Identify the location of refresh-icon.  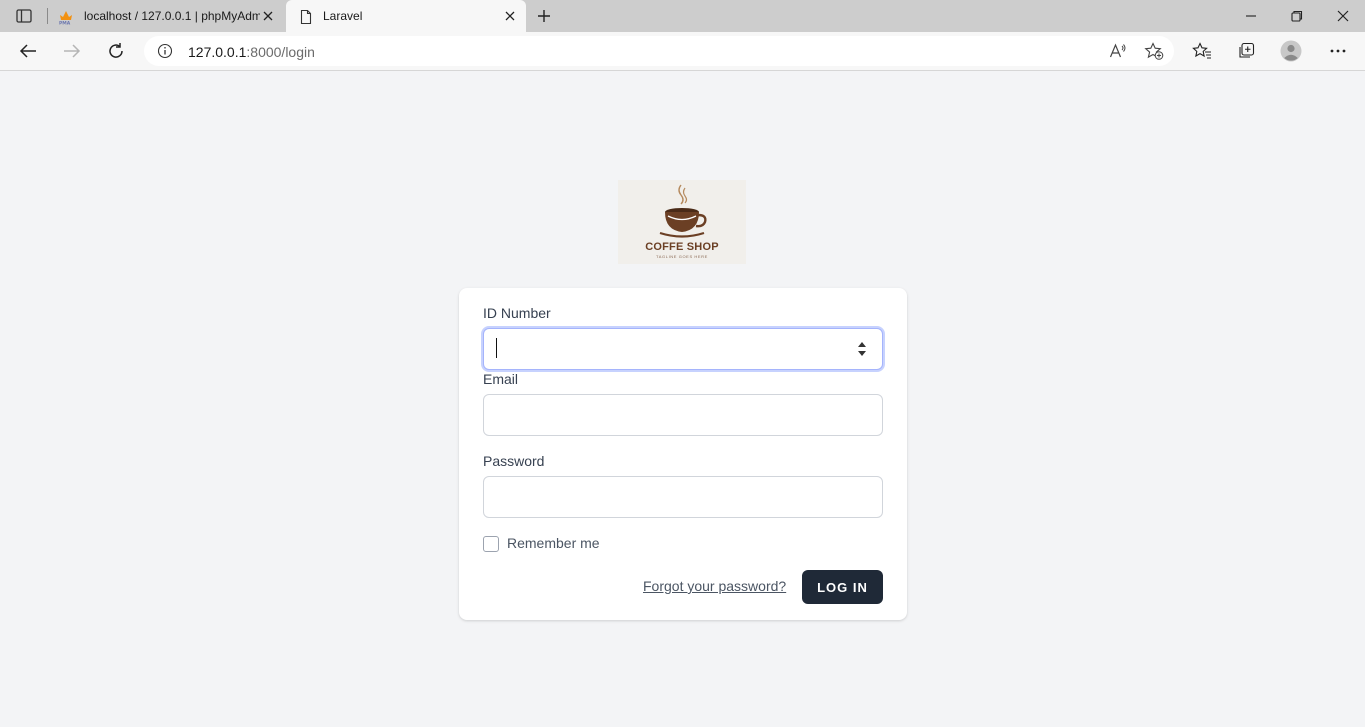
(116, 51).